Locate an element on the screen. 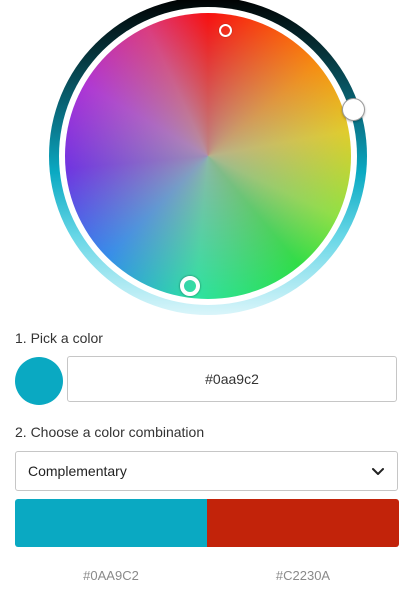  palette-hex-label-primary: #0AA9C2 is located at coordinates (111, 575).